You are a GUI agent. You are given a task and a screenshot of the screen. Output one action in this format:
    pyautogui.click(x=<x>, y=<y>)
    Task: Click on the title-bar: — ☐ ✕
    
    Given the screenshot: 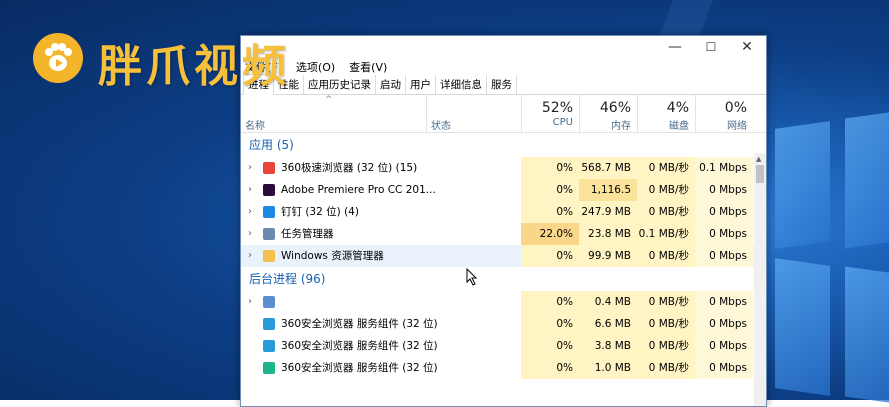 What is the action you would take?
    pyautogui.click(x=503, y=47)
    